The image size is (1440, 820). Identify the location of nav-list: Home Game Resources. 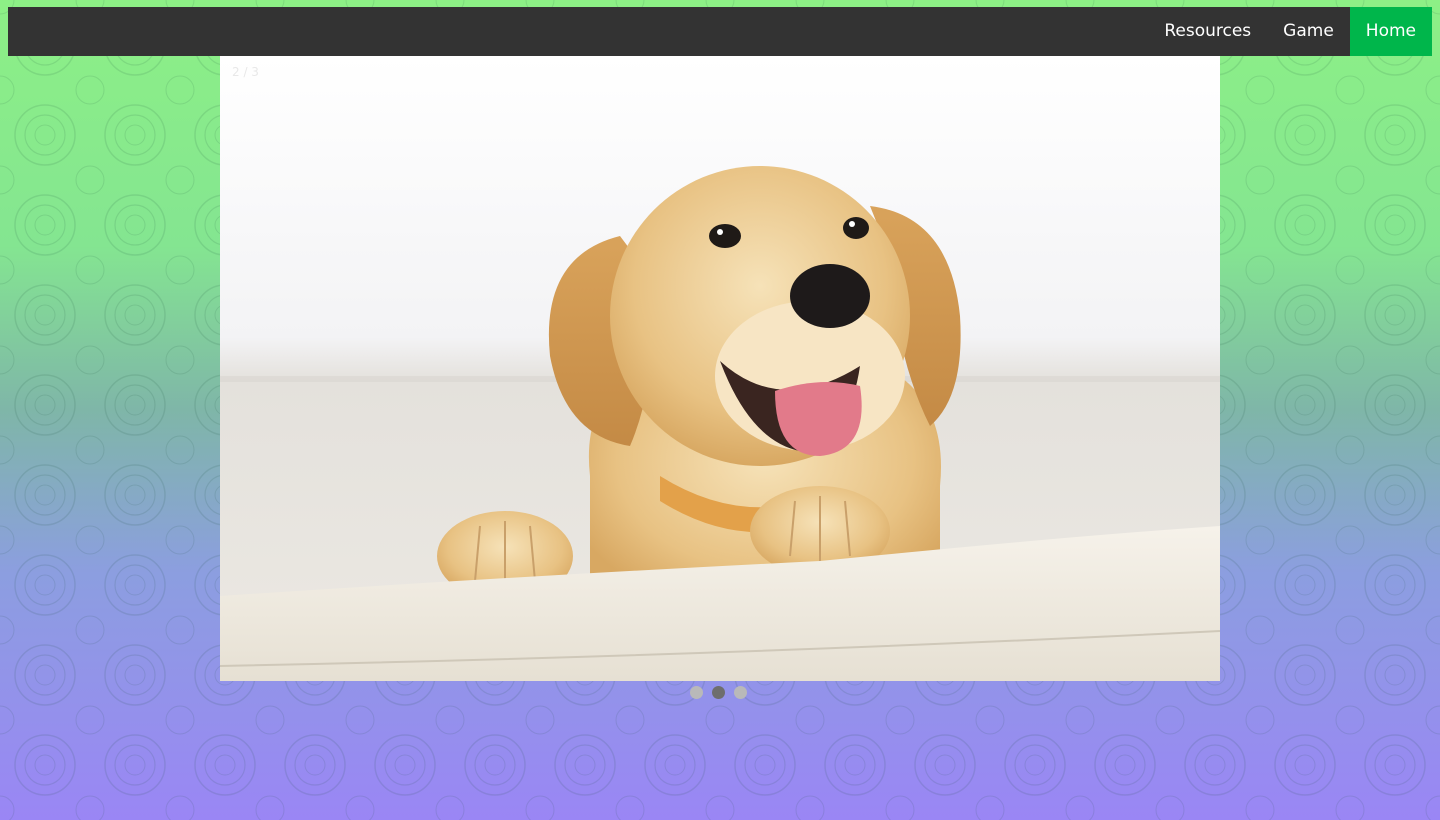
(1290, 31).